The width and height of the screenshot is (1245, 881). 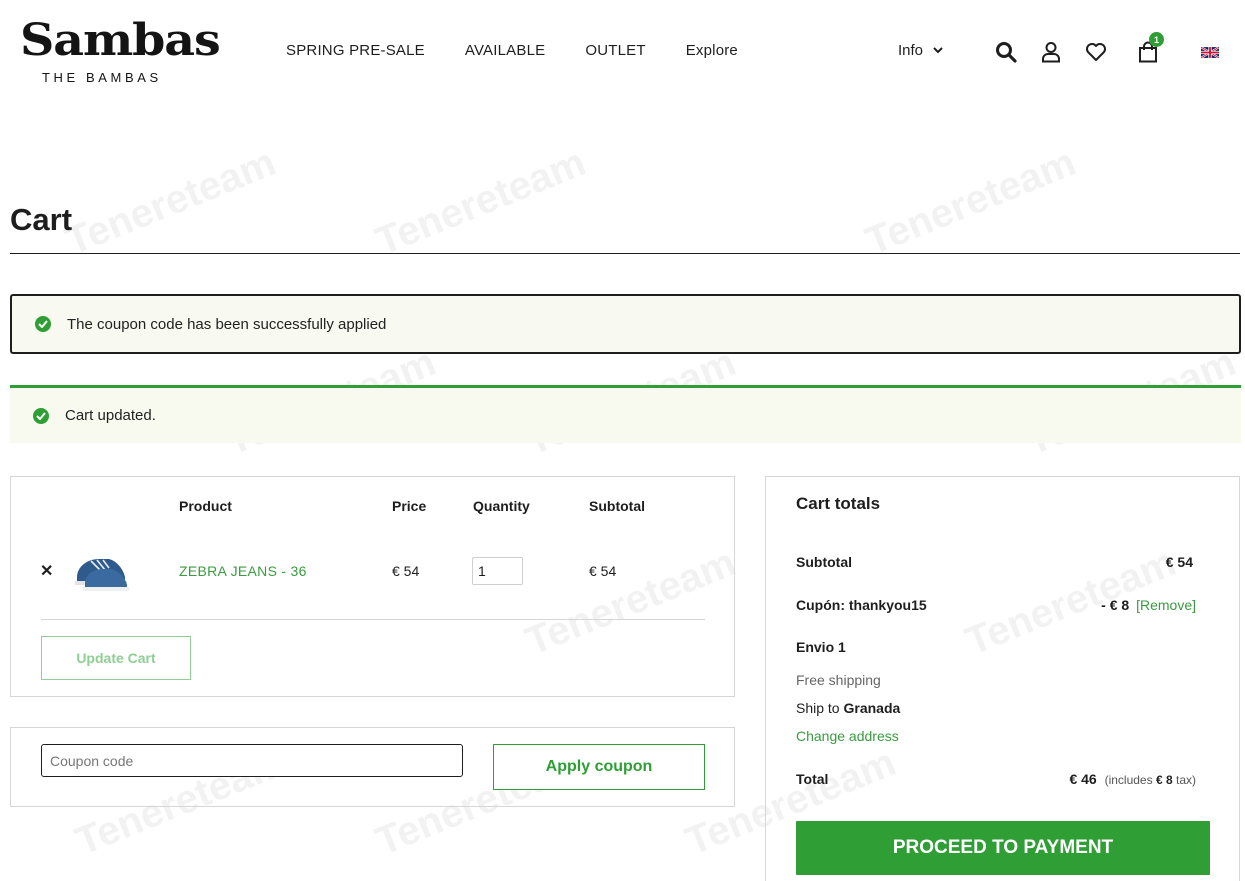 What do you see at coordinates (116, 658) in the screenshot?
I see `update-cart-button: Update Cart` at bounding box center [116, 658].